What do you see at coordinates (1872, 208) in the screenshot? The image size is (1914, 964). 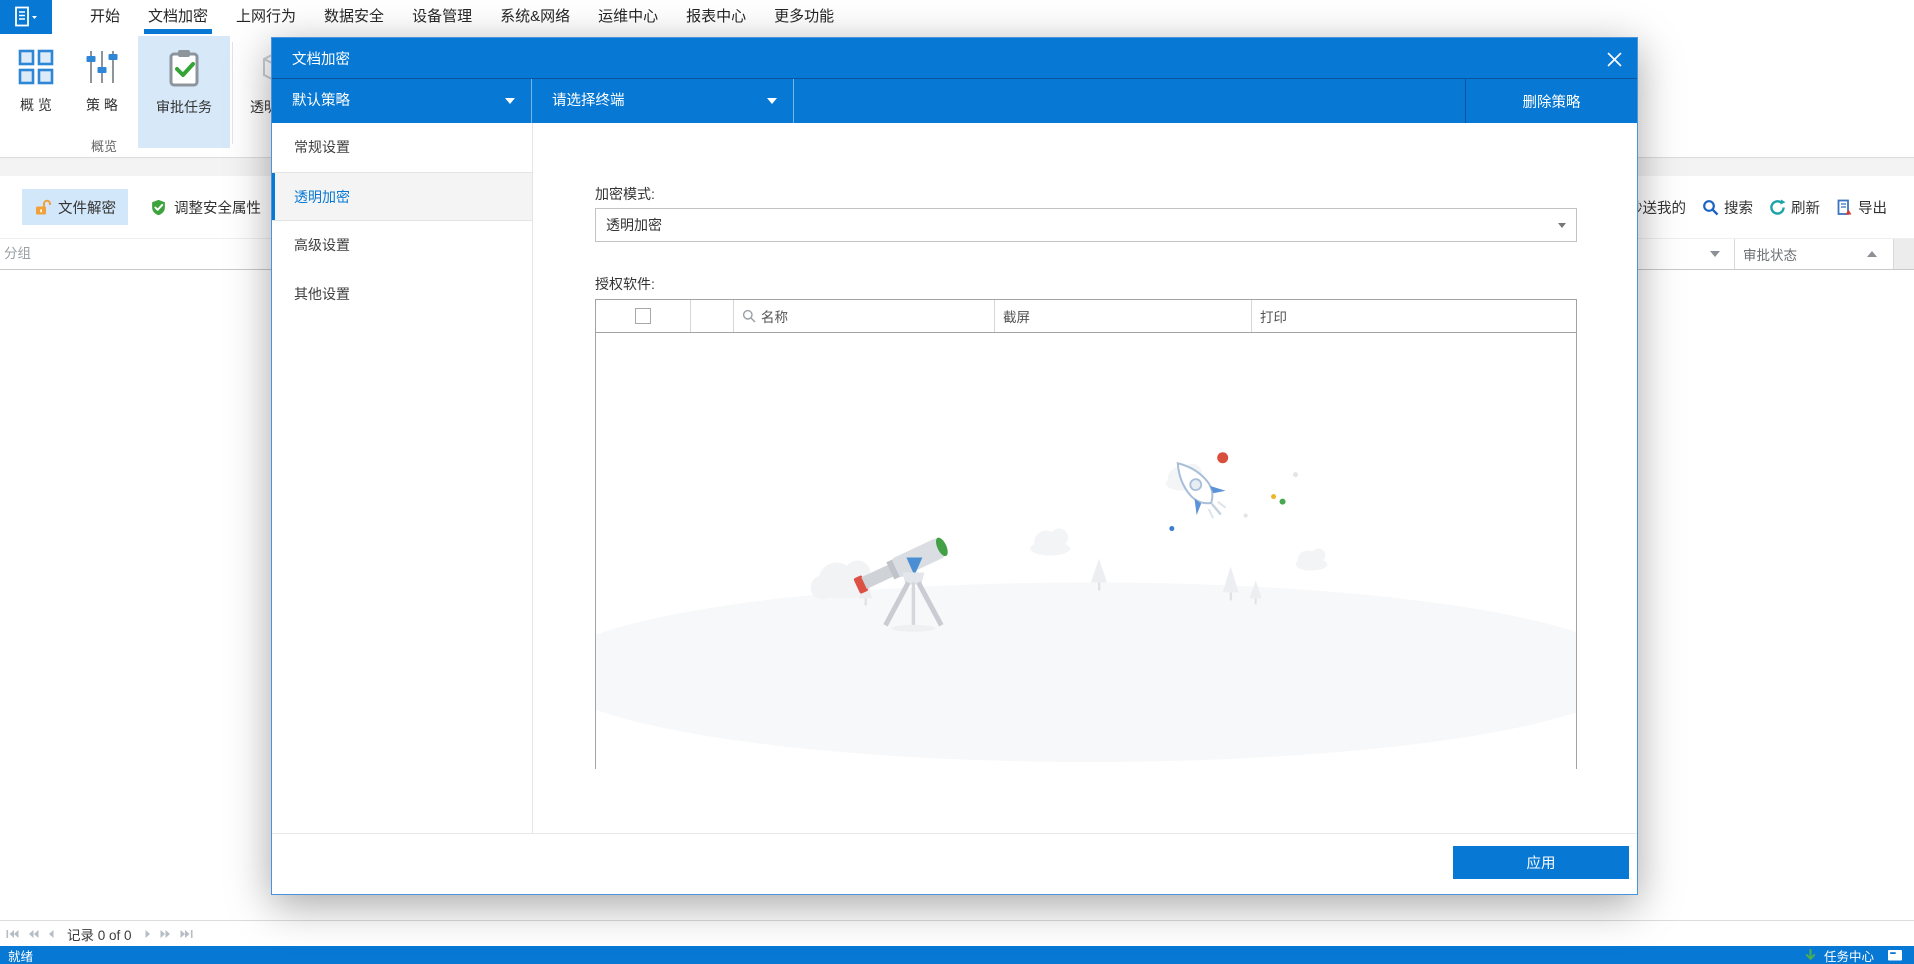 I see `export-label: 导出` at bounding box center [1872, 208].